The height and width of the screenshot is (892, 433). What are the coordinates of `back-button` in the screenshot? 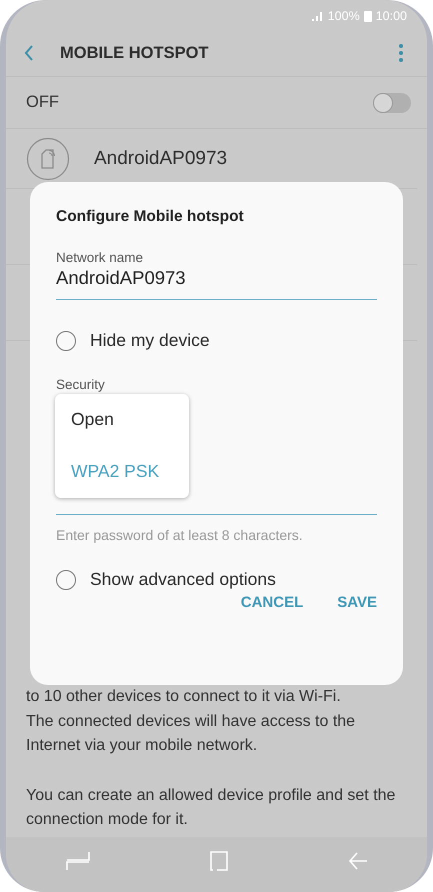 It's located at (29, 53).